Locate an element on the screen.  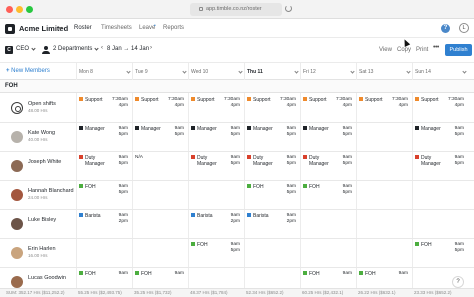
help-chat-button: ? is located at coordinates (458, 282).